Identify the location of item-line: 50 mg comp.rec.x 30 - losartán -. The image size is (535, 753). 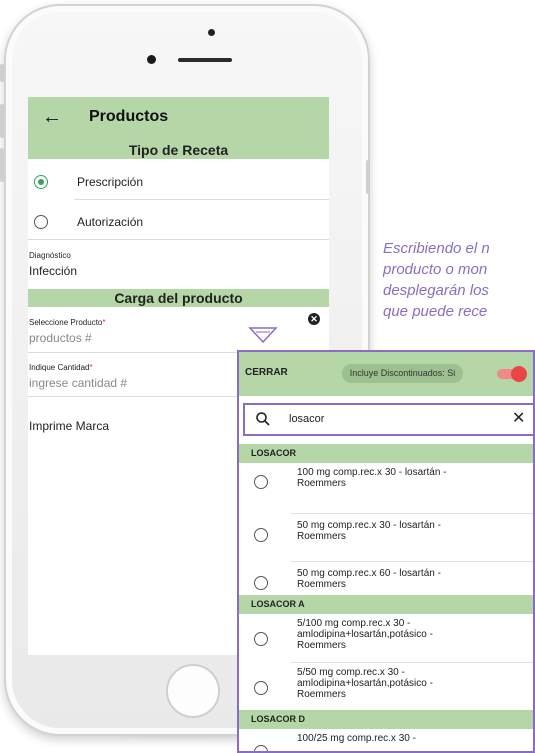
(369, 525).